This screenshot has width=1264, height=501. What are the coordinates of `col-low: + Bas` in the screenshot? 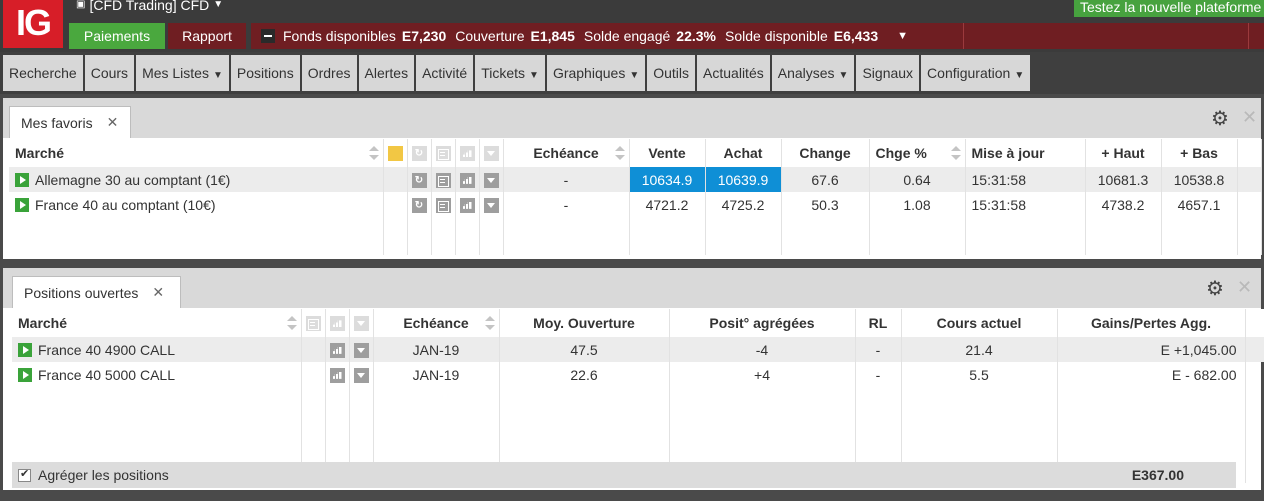 It's located at (1199, 153).